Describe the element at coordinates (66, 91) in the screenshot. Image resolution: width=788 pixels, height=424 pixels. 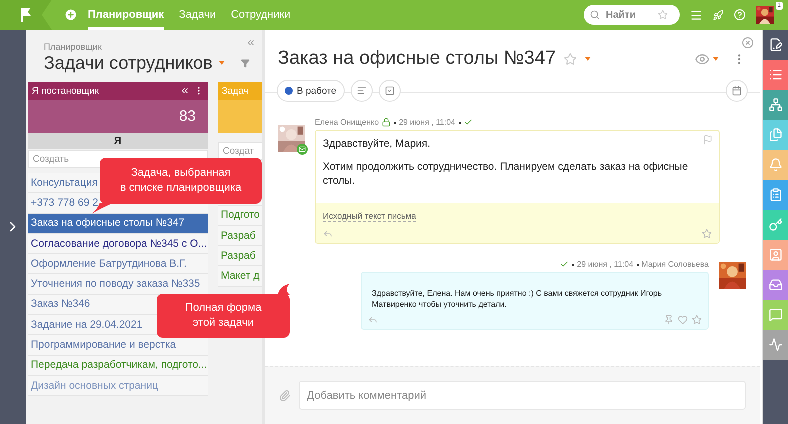
I see `column-title: Я постановщик` at that location.